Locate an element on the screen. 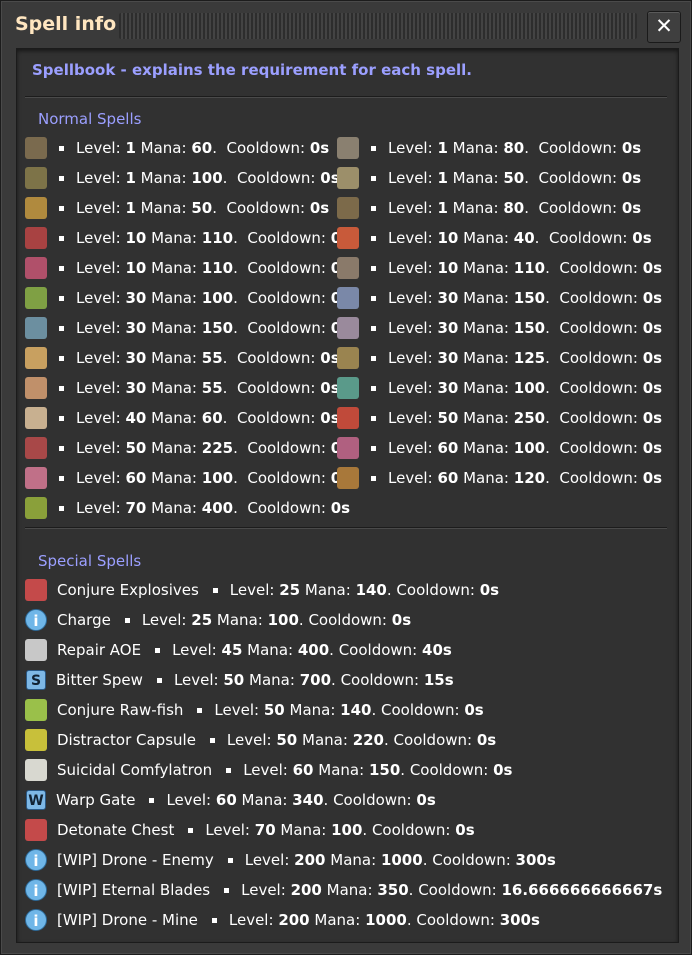  spell-mana: 40 is located at coordinates (524, 238).